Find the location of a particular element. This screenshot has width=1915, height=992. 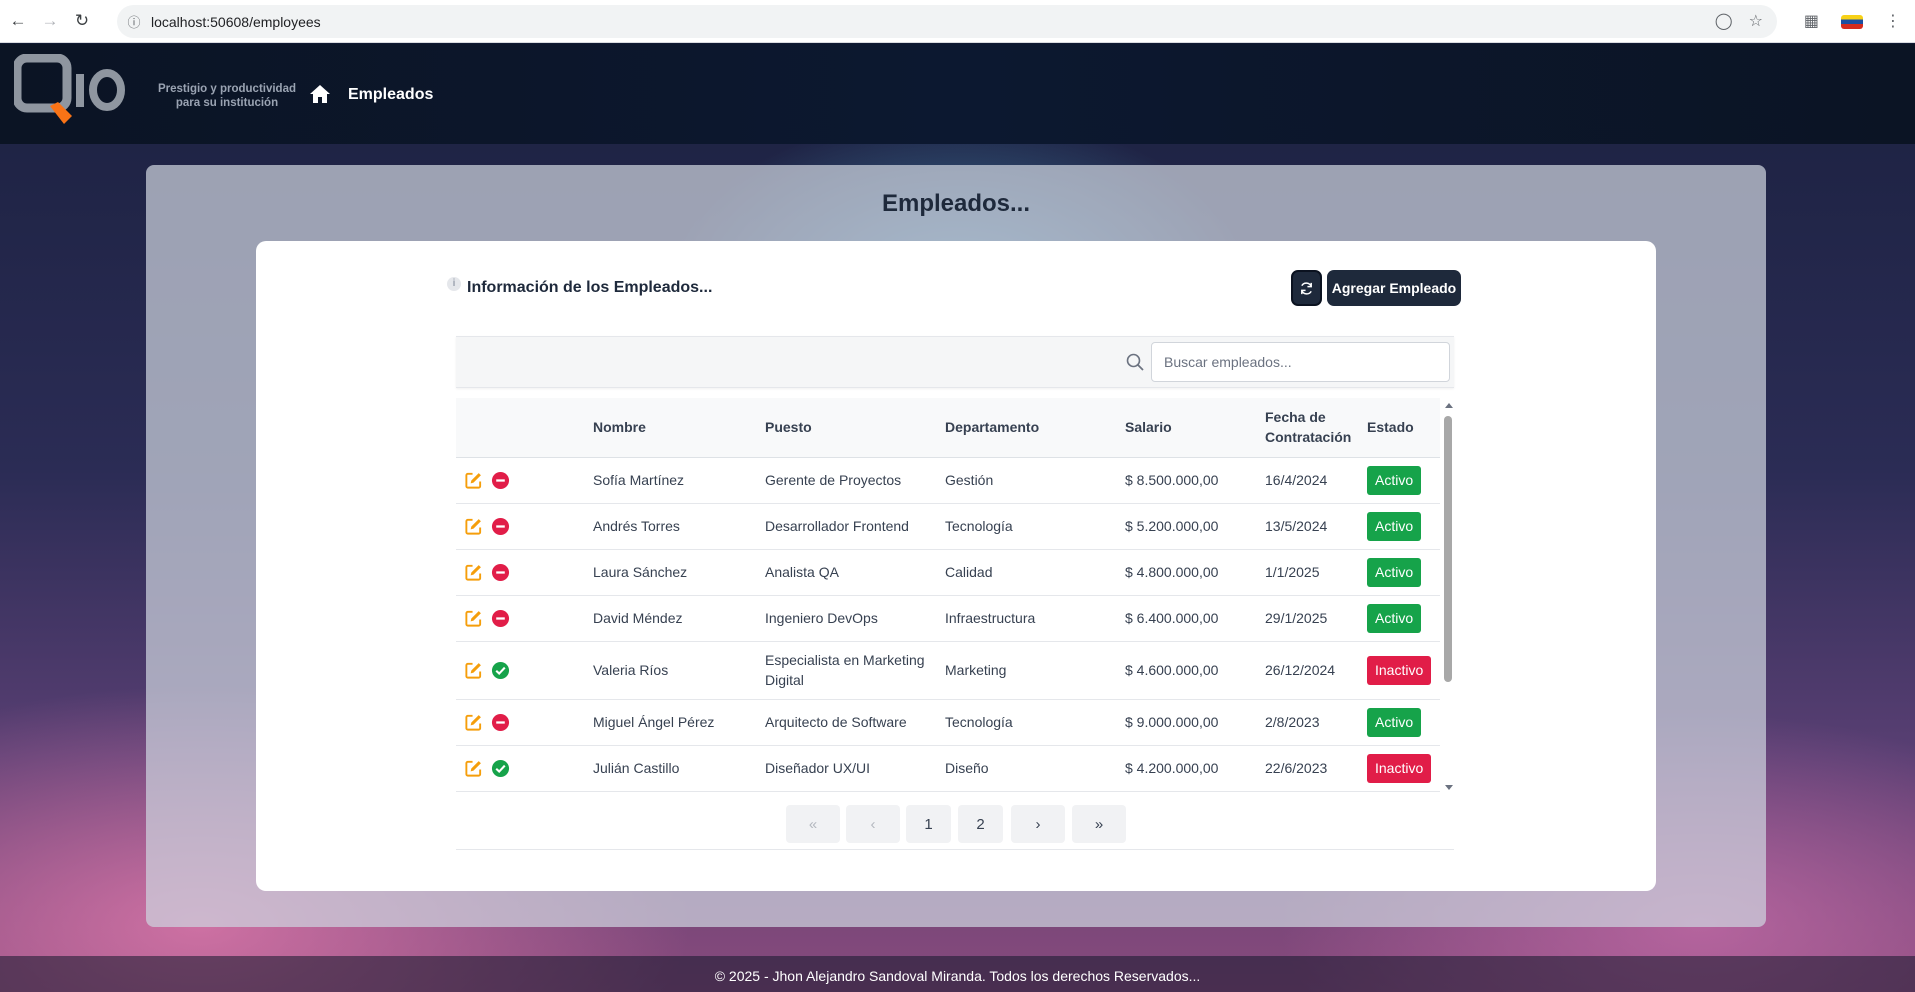

forward-icon: → is located at coordinates (50, 21).